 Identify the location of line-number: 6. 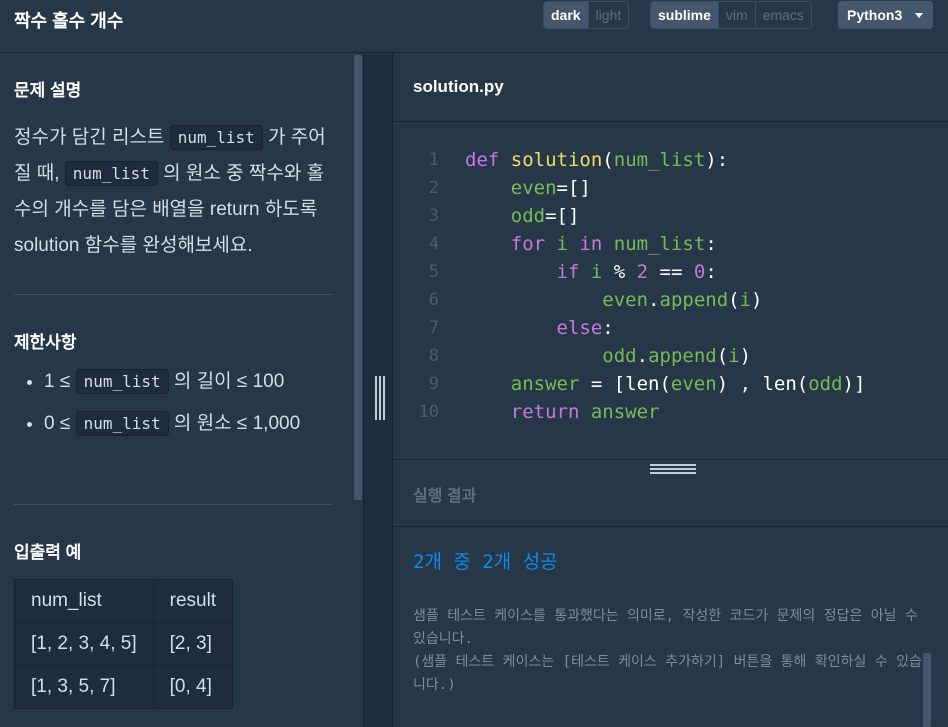
(433, 300).